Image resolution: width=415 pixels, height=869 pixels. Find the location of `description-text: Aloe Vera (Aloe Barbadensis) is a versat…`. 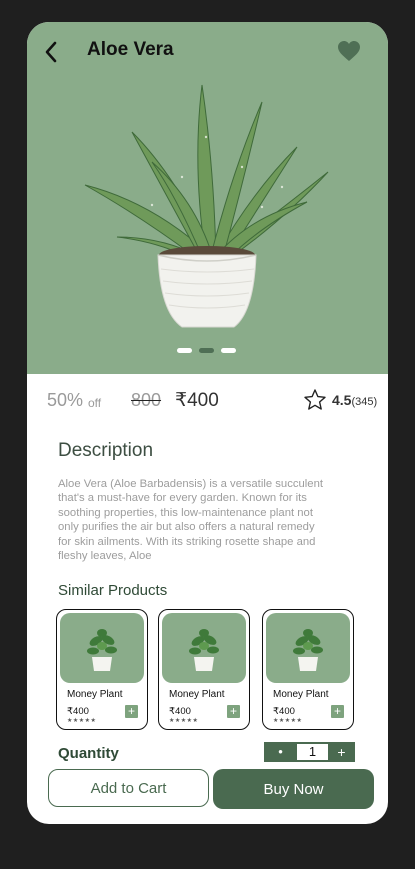

description-text: Aloe Vera (Aloe Barbadensis) is a versat… is located at coordinates (190, 520).